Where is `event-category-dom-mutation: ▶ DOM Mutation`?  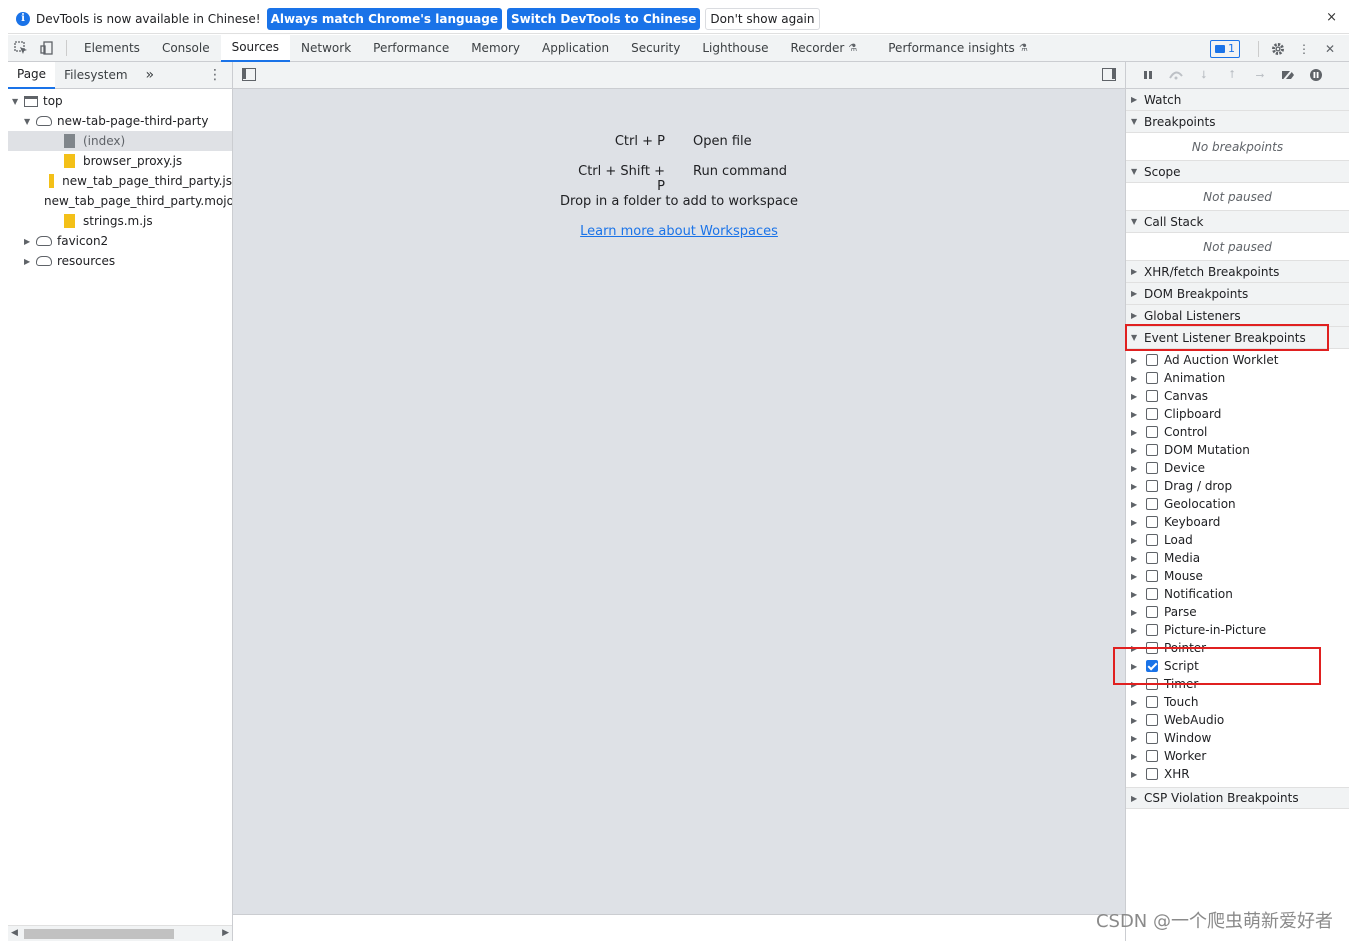 event-category-dom-mutation: ▶ DOM Mutation is located at coordinates (1237, 450).